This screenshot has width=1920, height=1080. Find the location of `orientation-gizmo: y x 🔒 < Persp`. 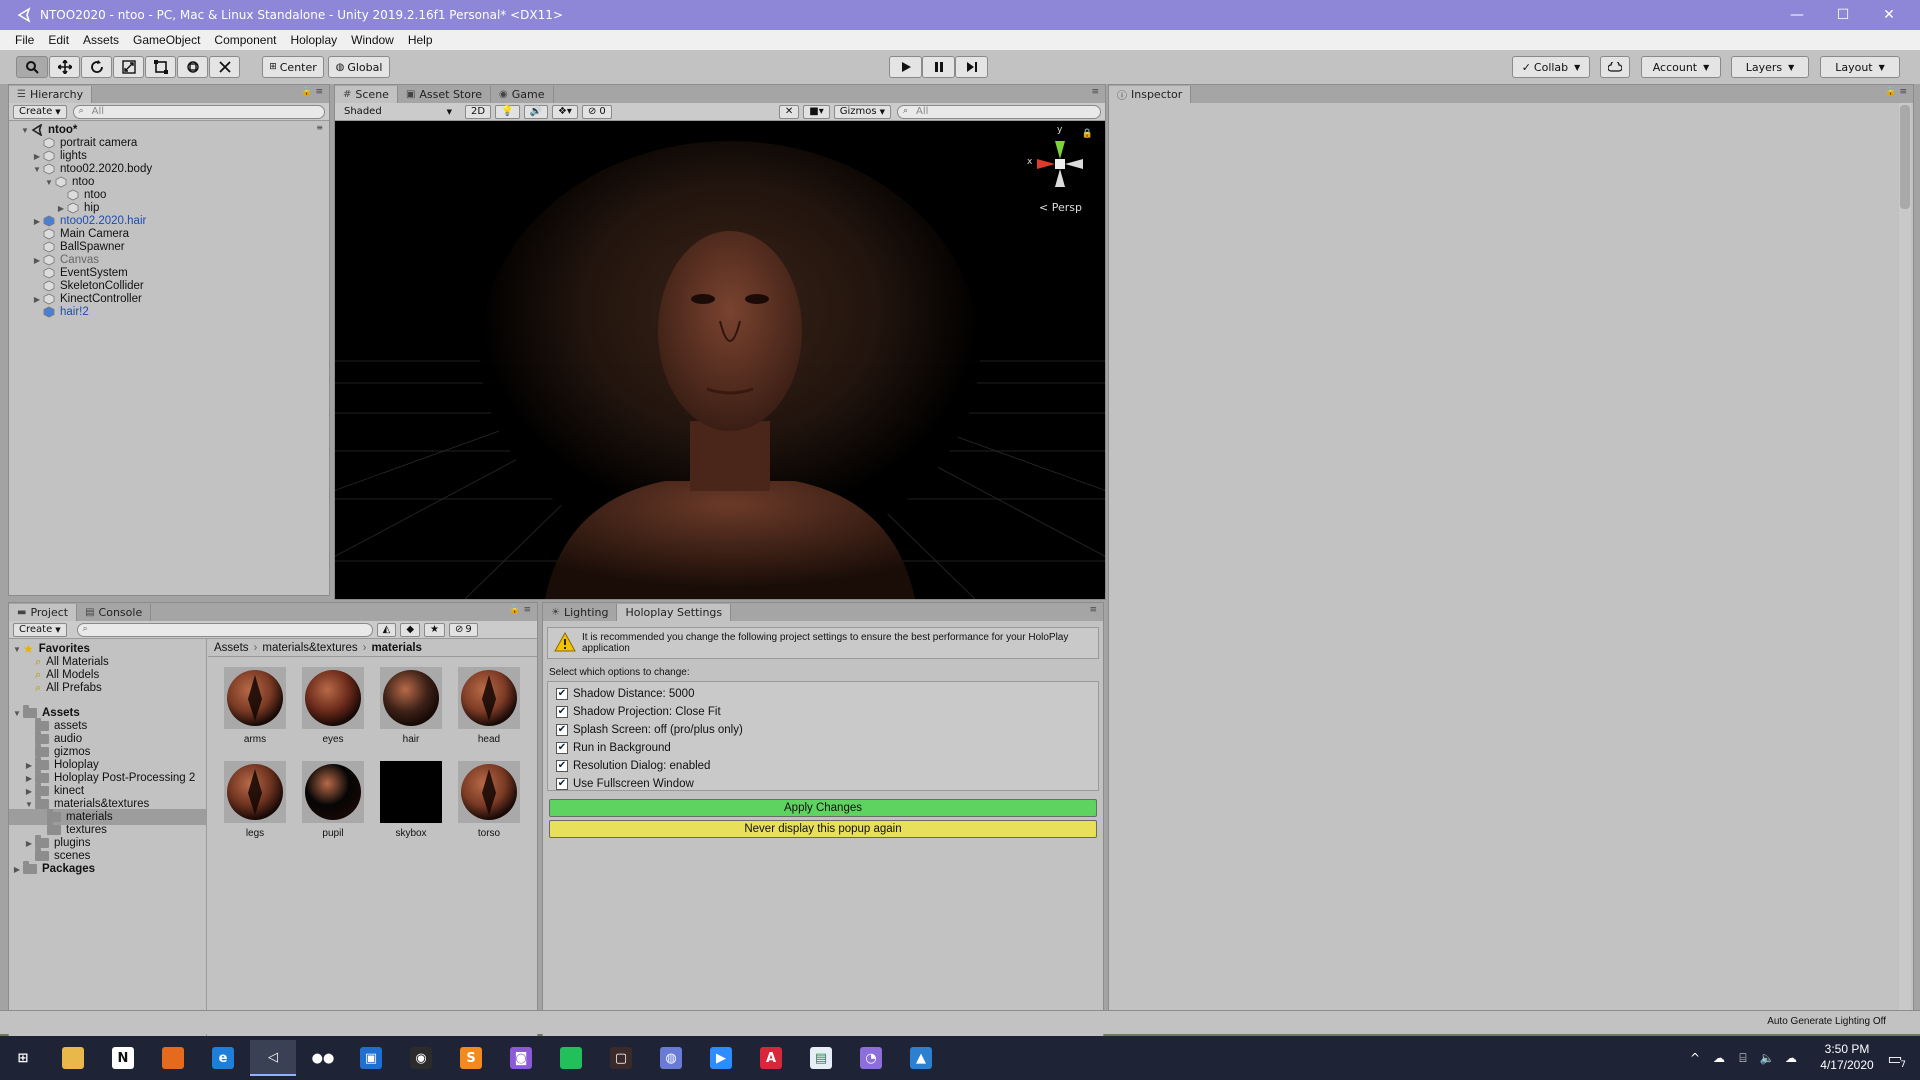

orientation-gizmo: y x 🔒 < Persp is located at coordinates (1060, 172).